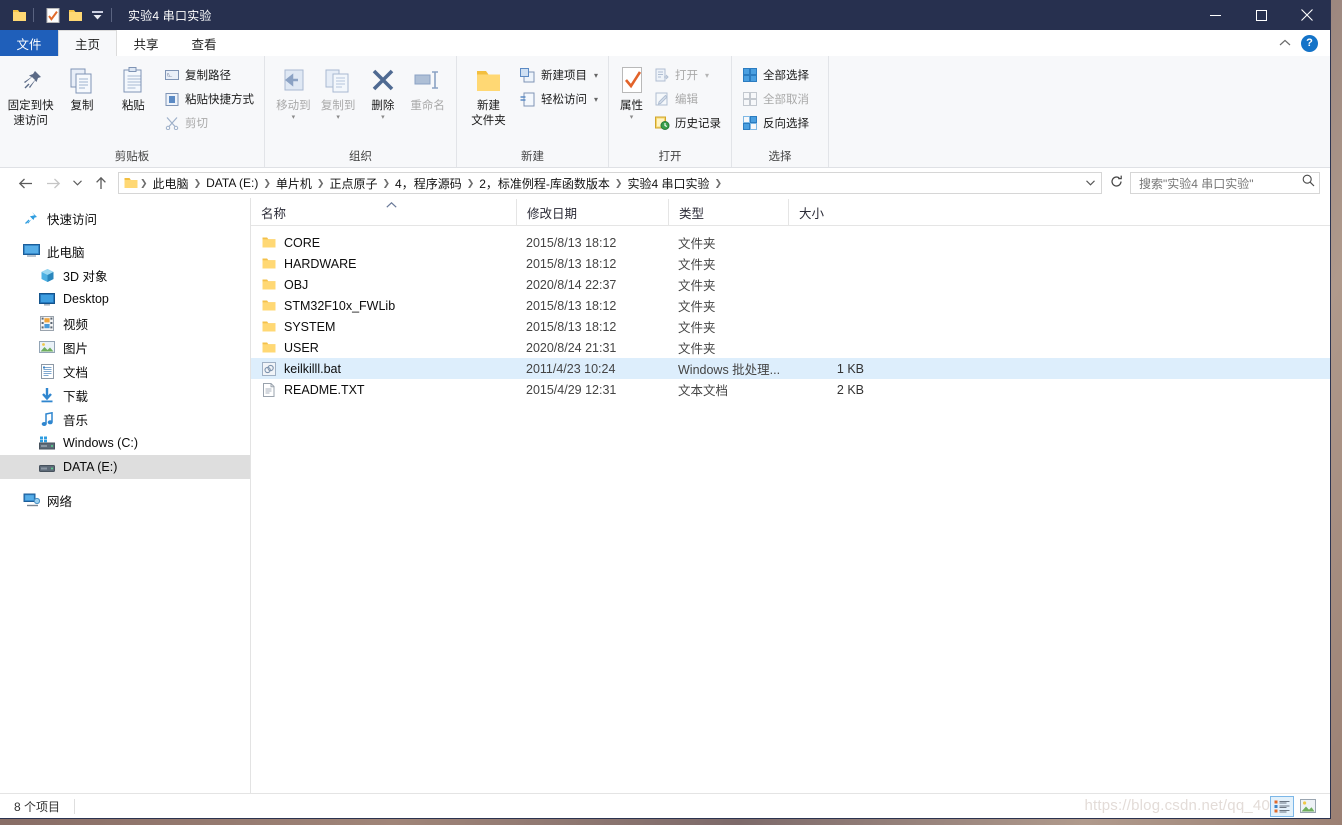  I want to click on breadcrumb-sep-6: ❯, so click(619, 183).